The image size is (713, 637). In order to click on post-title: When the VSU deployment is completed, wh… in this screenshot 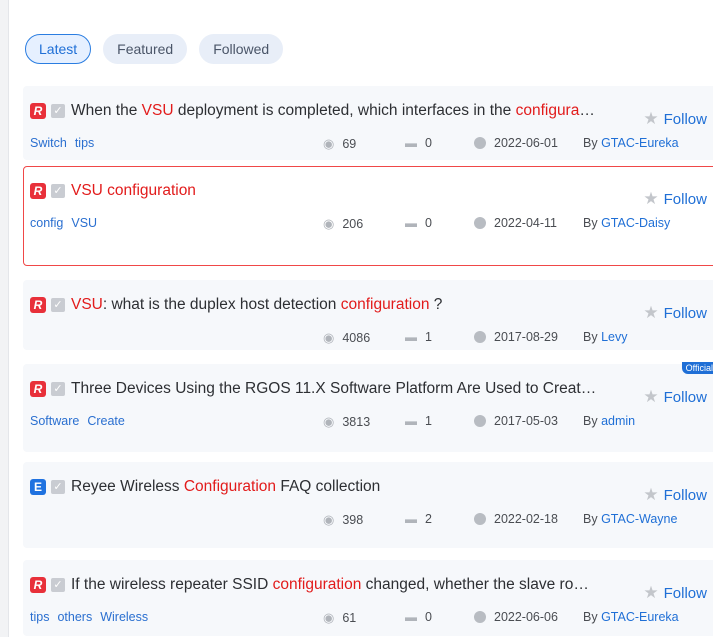, I will do `click(334, 111)`.